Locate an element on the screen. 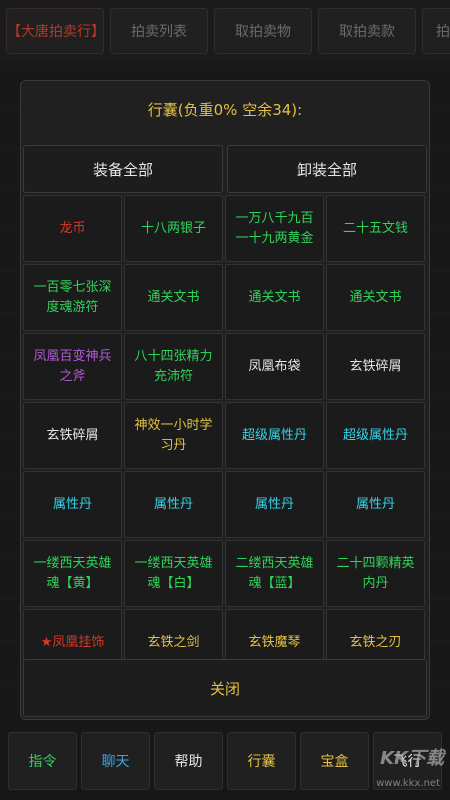 This screenshot has width=450, height=800. inventory-item: 二十四颗精英内丹 is located at coordinates (375, 573).